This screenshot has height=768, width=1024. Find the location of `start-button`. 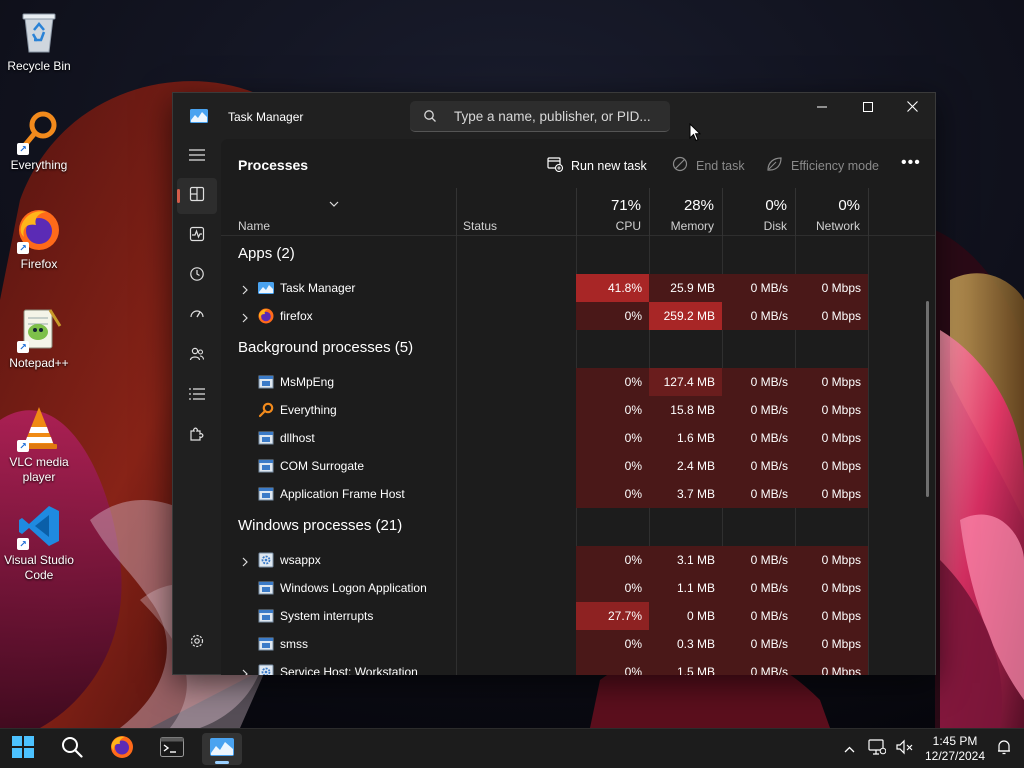

start-button is located at coordinates (23, 749).